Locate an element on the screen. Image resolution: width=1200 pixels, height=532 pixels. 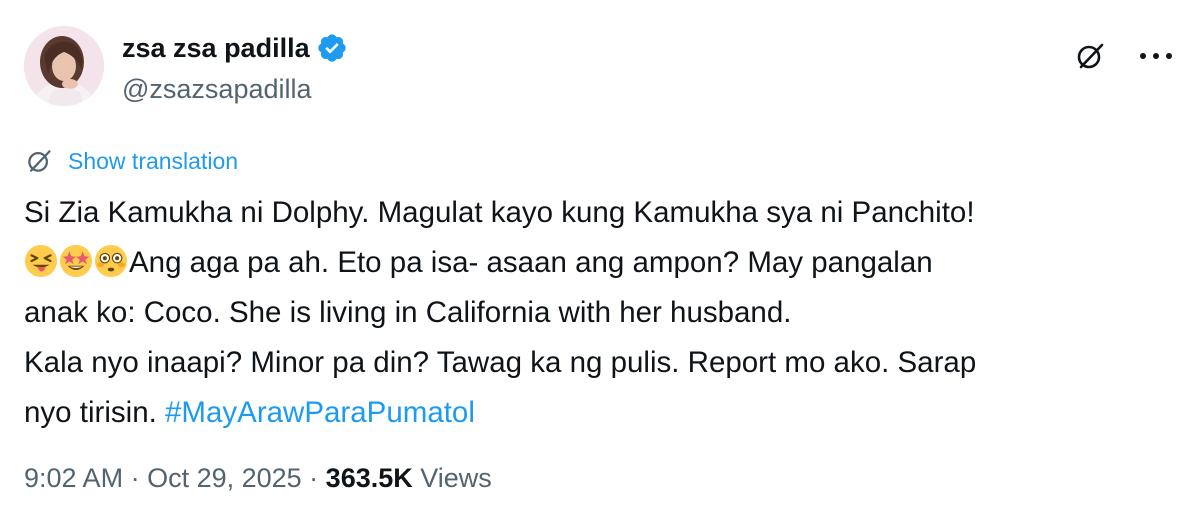
verified-badge-icon is located at coordinates (332, 48).